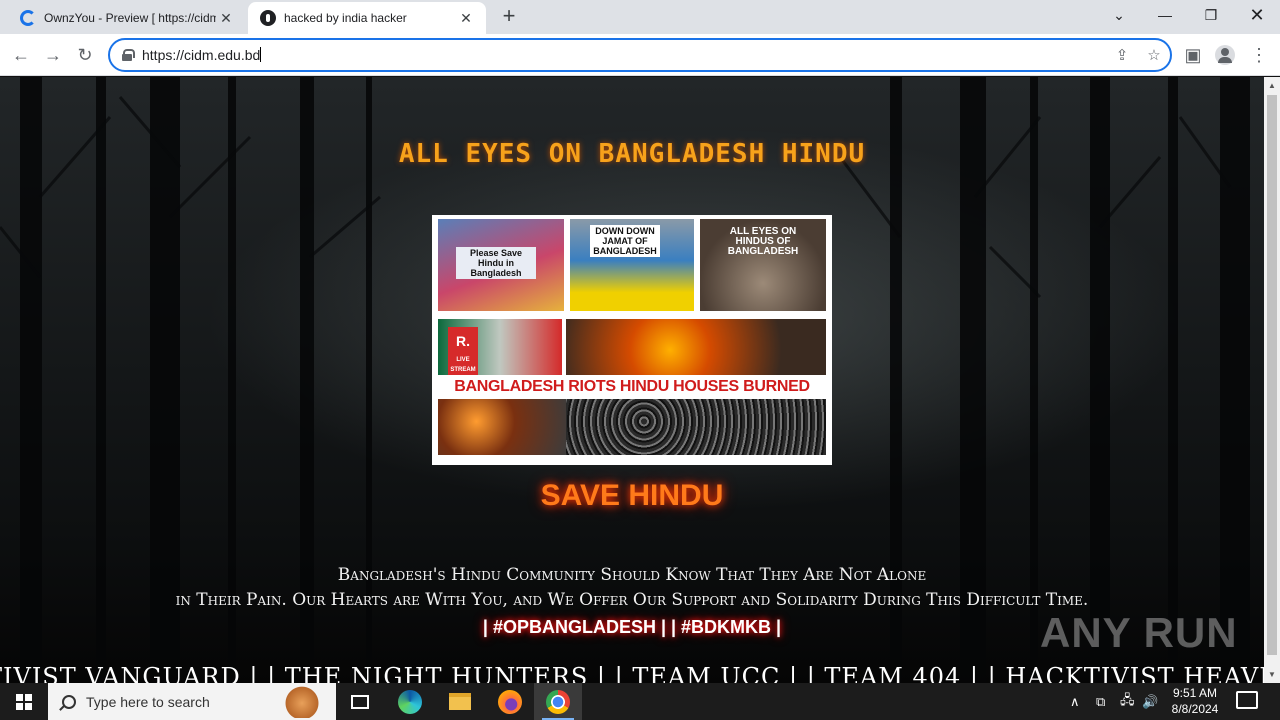 Image resolution: width=1280 pixels, height=720 pixels. Describe the element at coordinates (632, 495) in the screenshot. I see `save-hindu-title: SAVE HINDU` at that location.